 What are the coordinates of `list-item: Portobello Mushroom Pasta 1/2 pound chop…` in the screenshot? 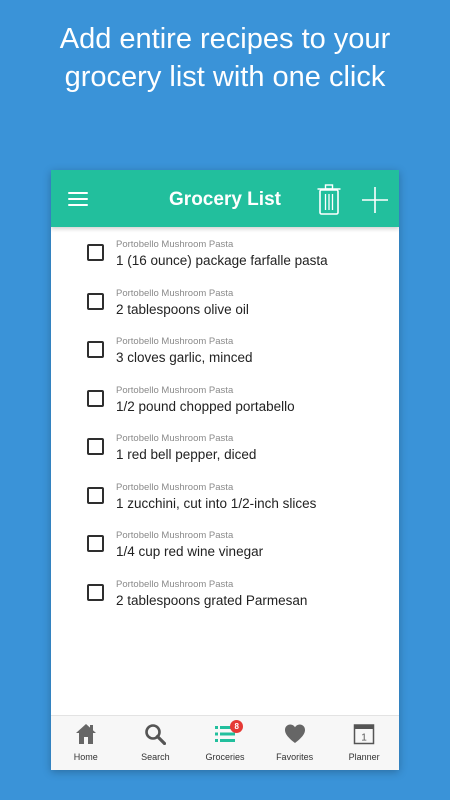 It's located at (225, 397).